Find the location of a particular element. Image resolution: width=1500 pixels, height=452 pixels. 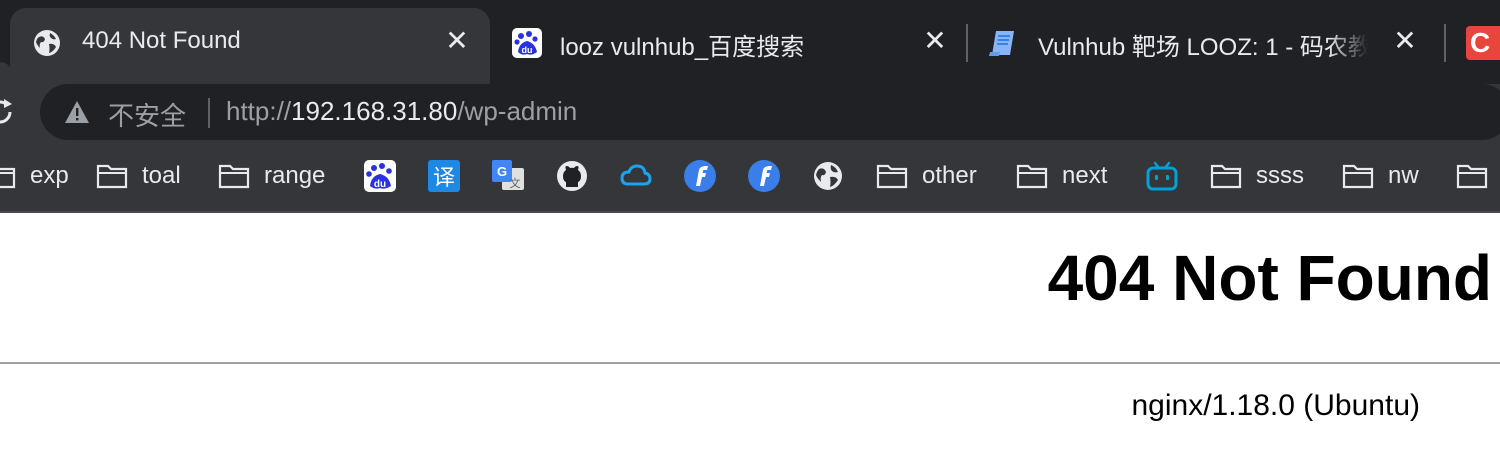

bookmark-toal: toal is located at coordinates (138, 176).